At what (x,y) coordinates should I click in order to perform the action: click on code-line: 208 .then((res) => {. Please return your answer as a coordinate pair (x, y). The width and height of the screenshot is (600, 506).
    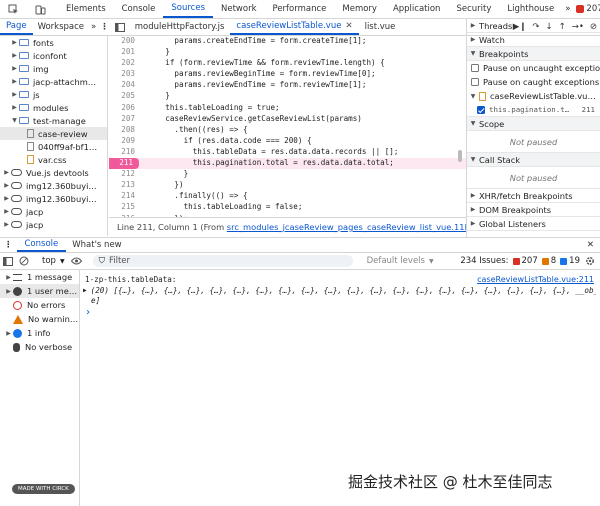
    Looking at the image, I should click on (287, 130).